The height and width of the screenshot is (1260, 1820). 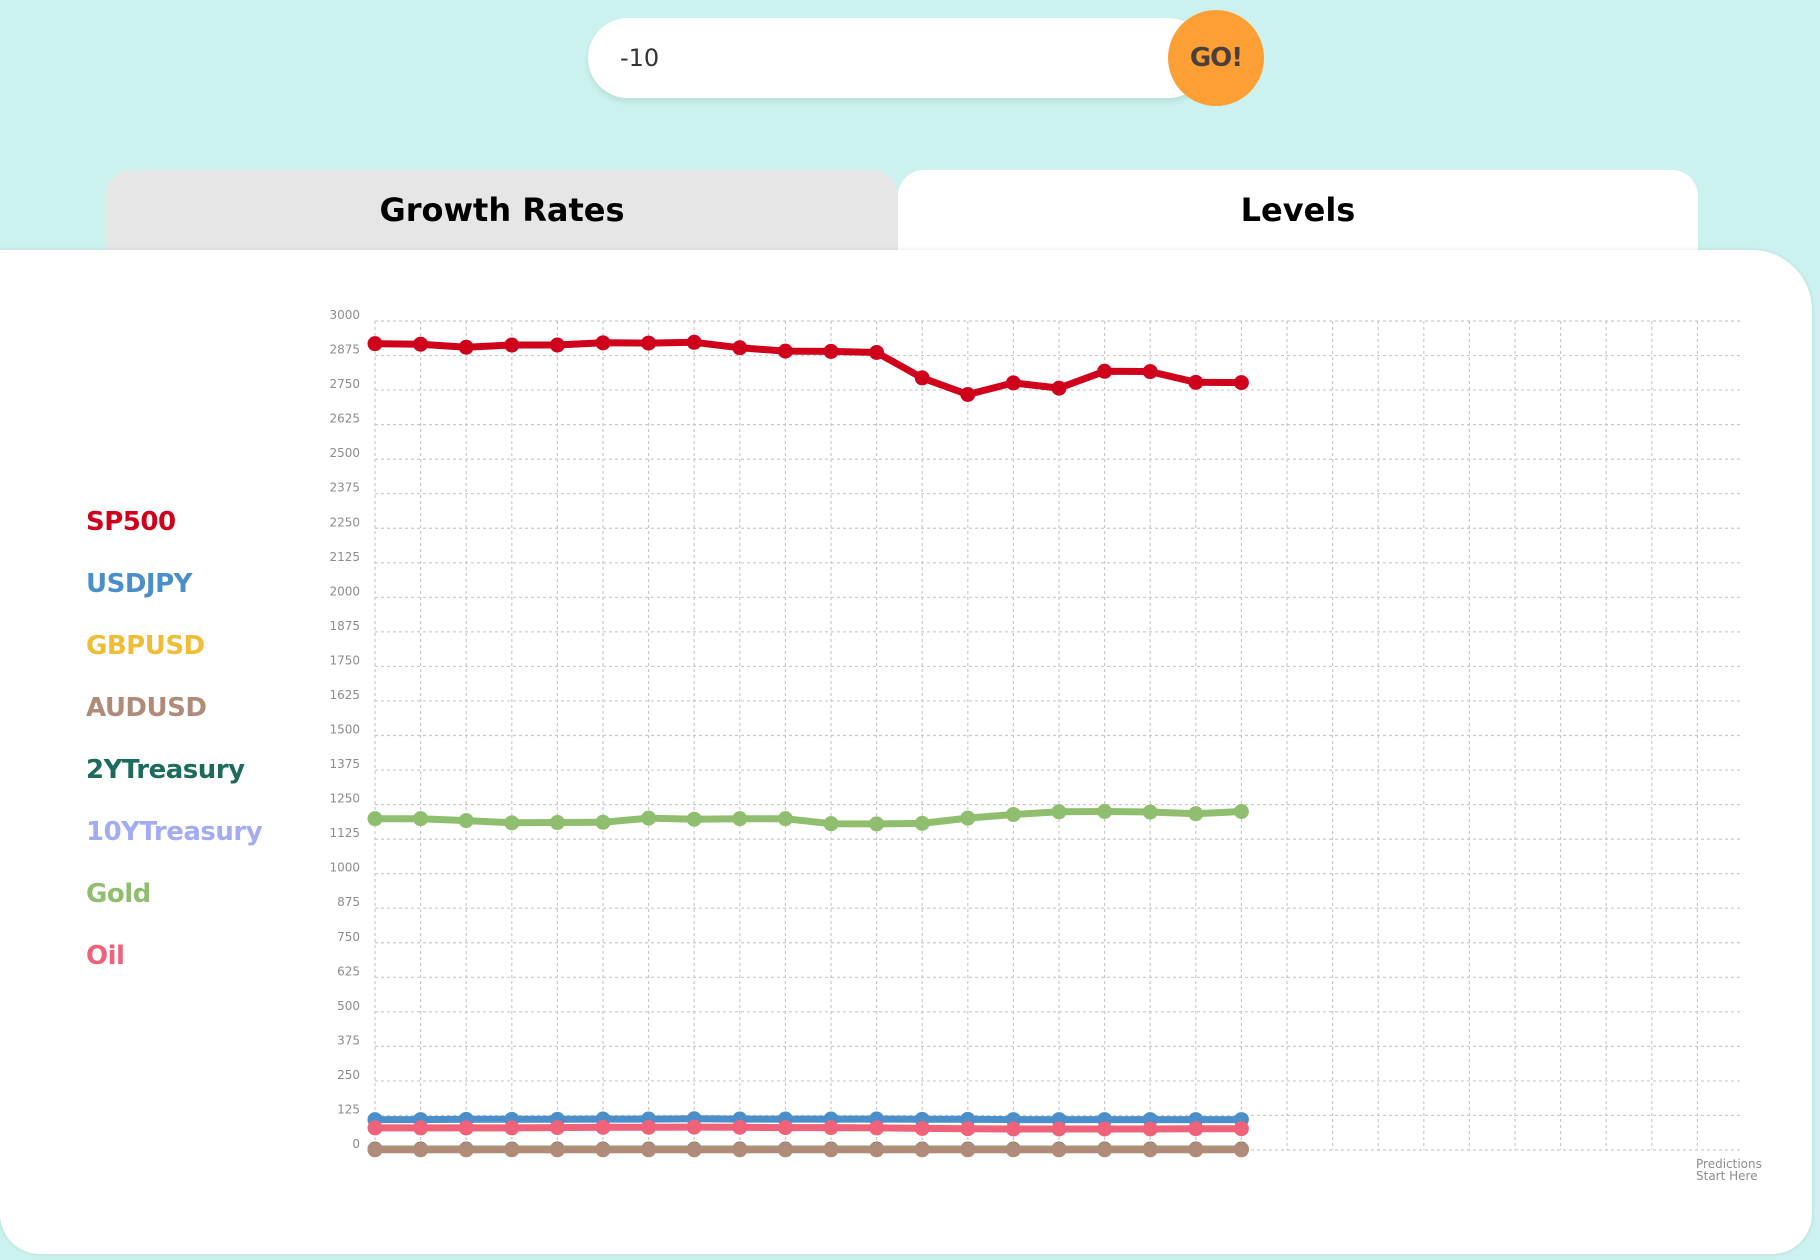 I want to click on y-tick-label: 875, so click(x=348, y=902).